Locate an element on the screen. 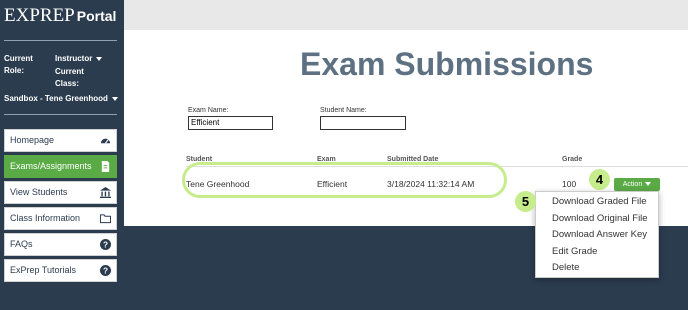 This screenshot has height=310, width=688. role-selector: Instructor is located at coordinates (79, 59).